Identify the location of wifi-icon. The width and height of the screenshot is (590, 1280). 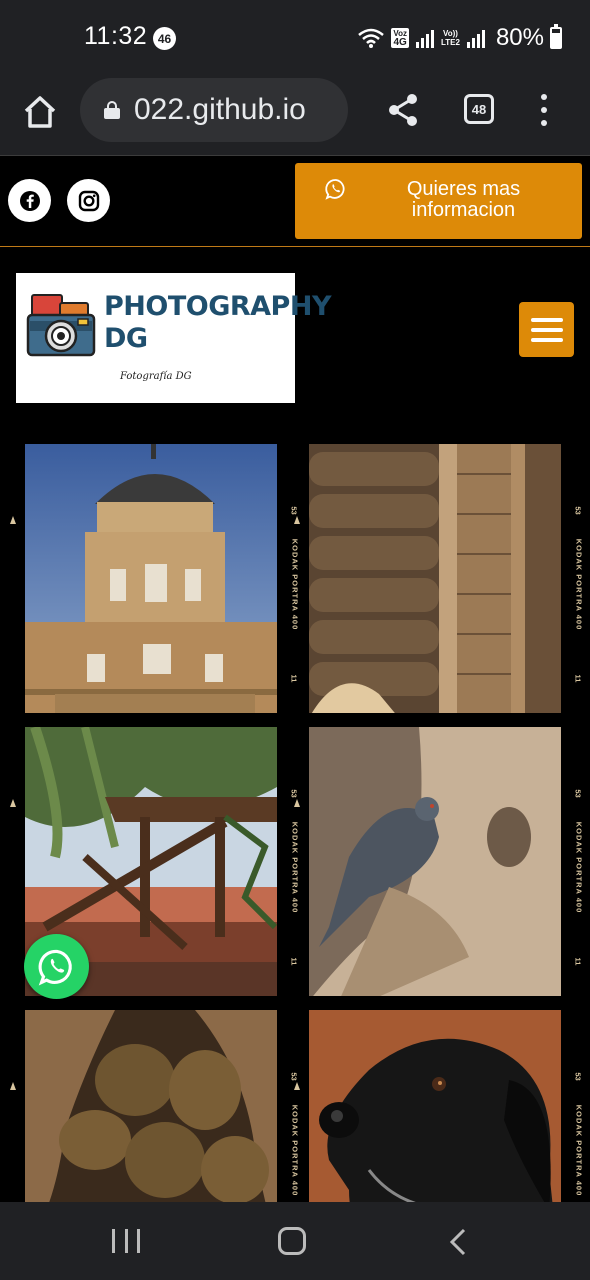
(371, 38).